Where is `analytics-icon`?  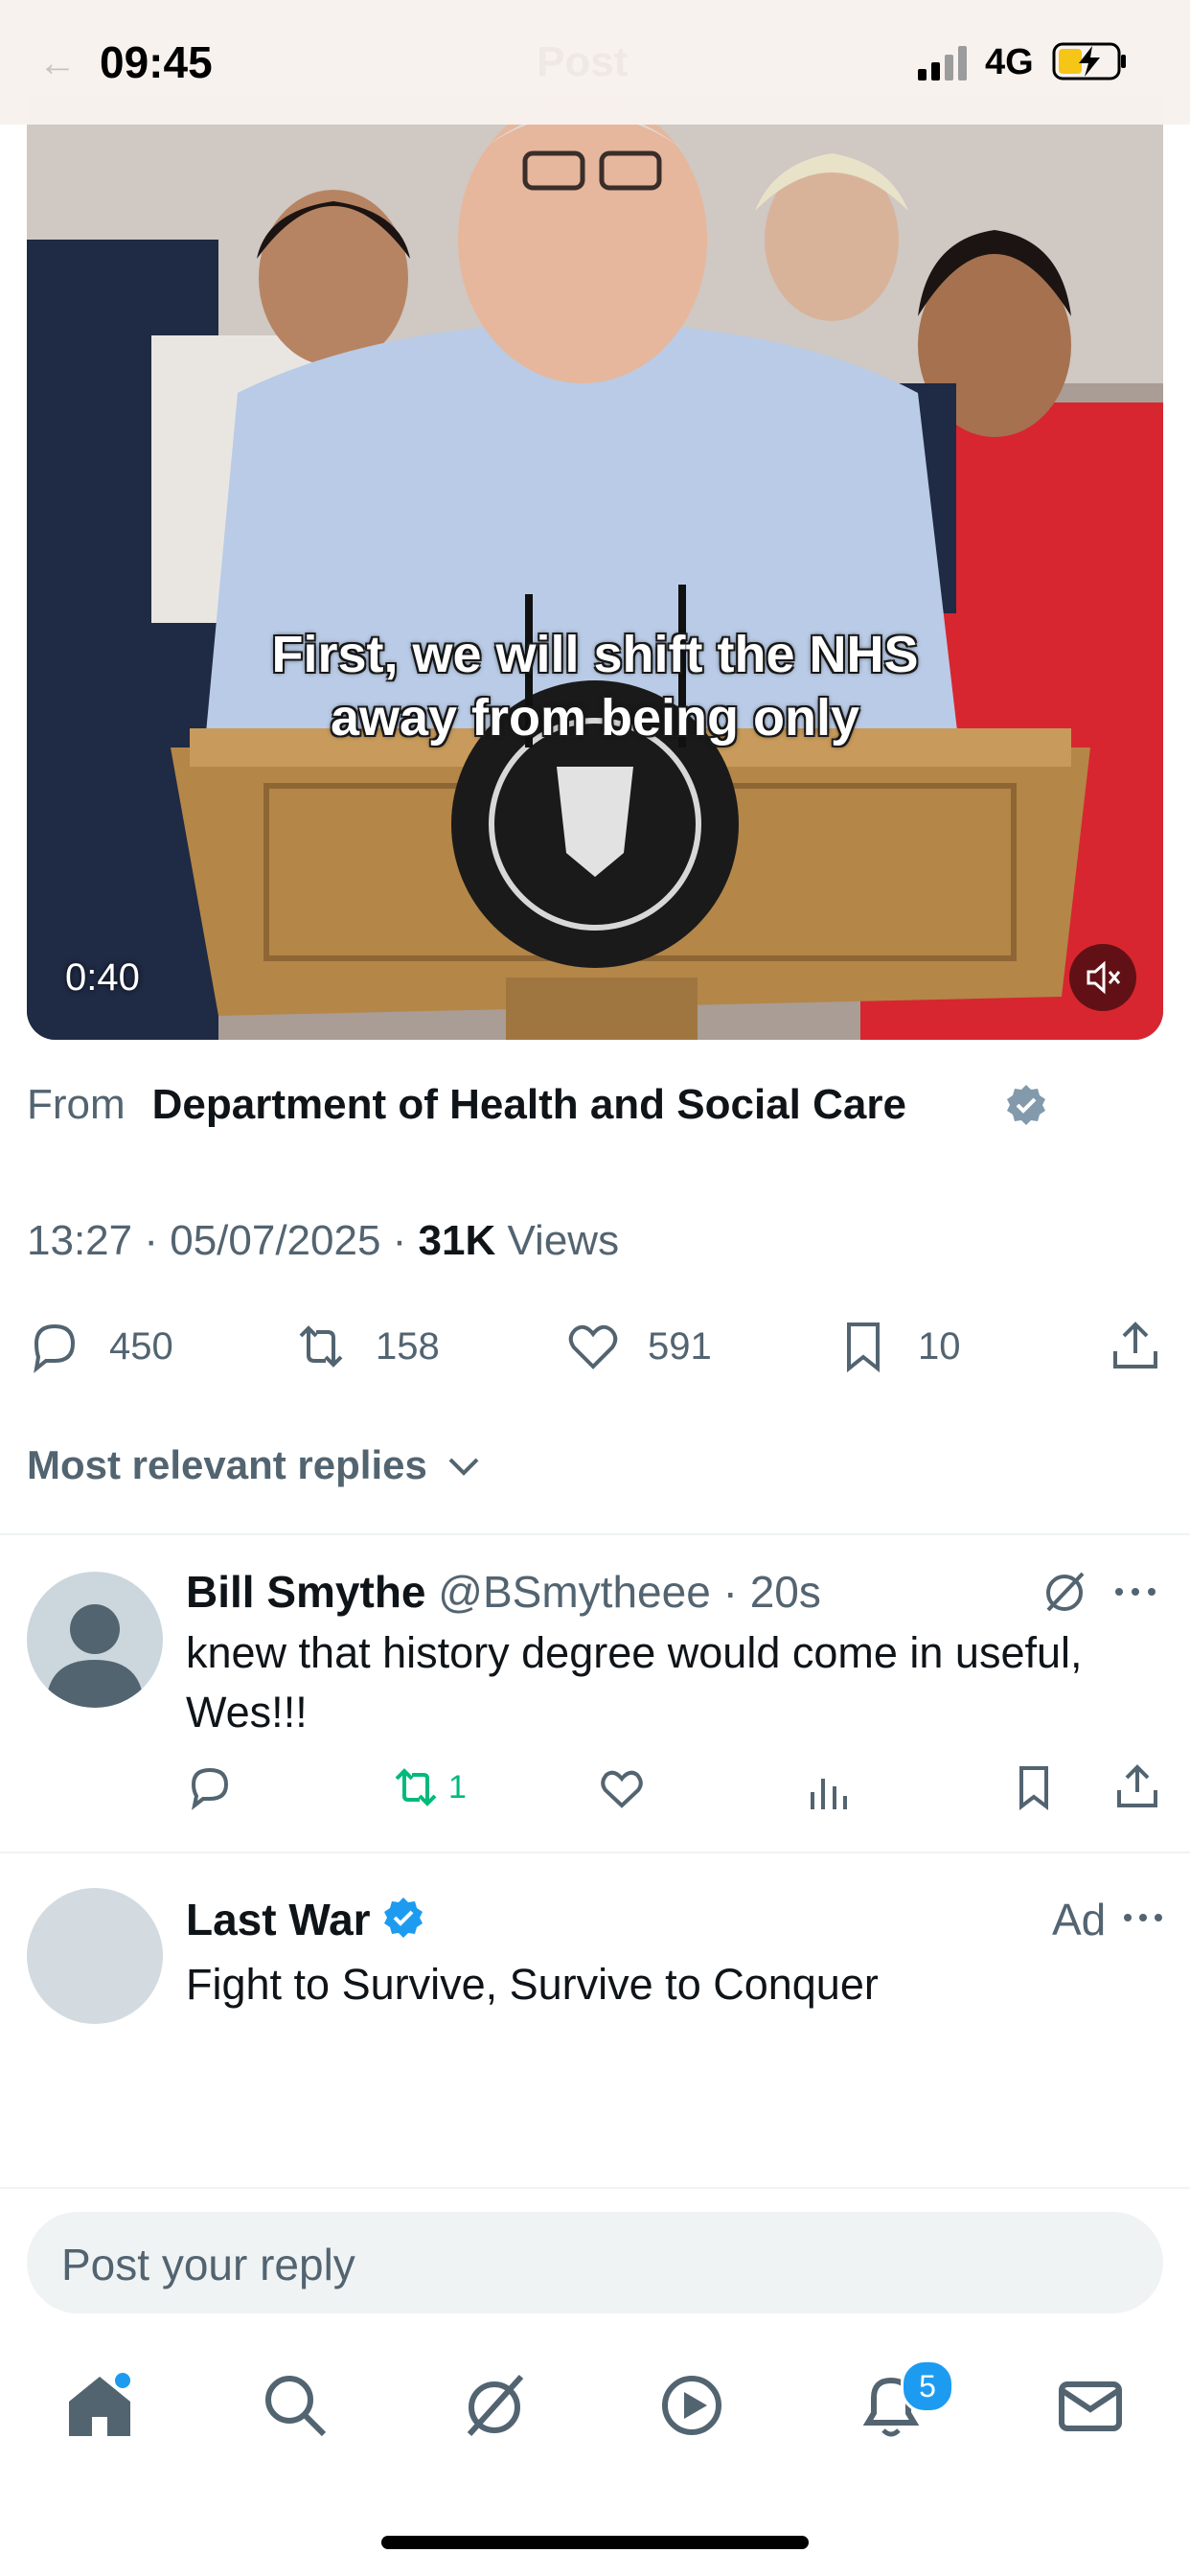
analytics-icon is located at coordinates (829, 1788).